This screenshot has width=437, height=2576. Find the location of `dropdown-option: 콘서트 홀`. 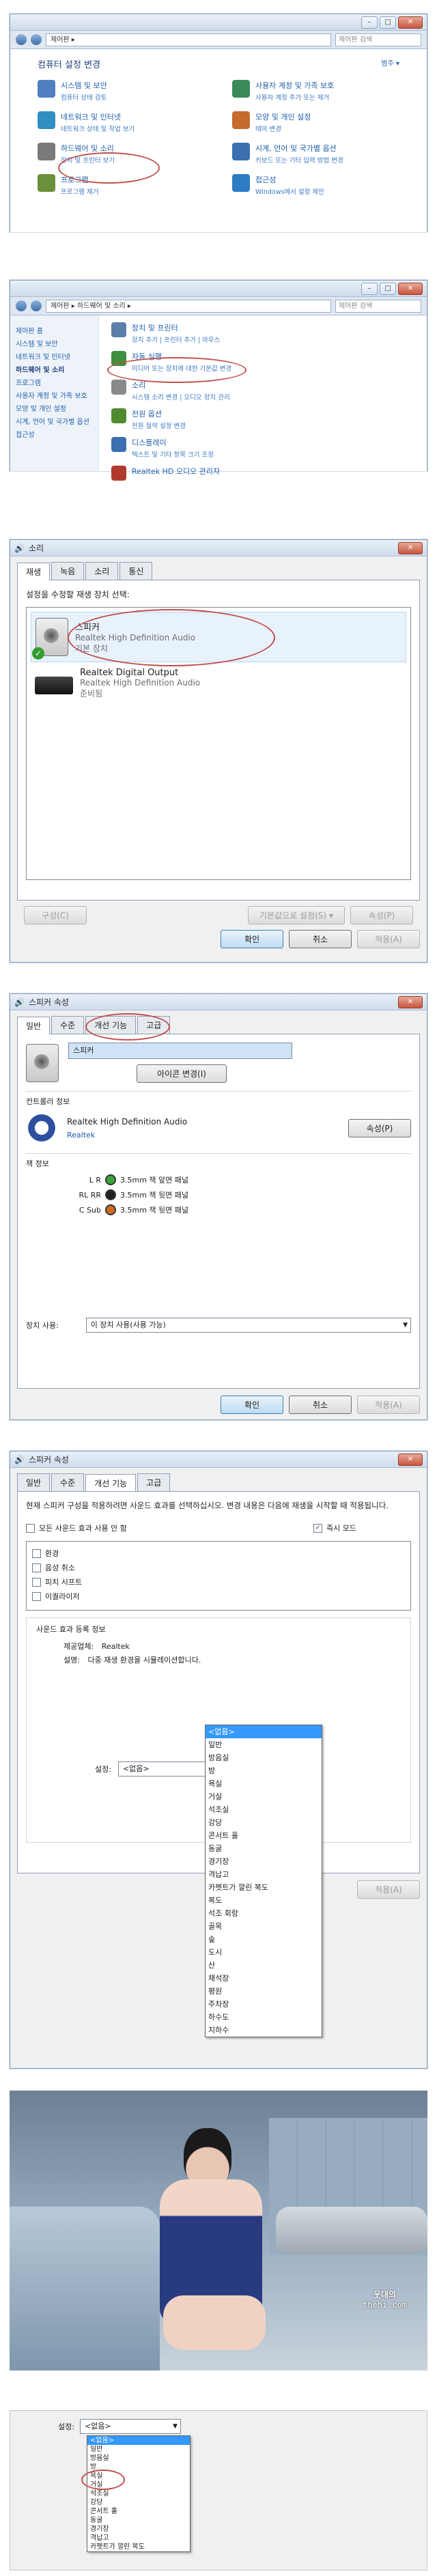

dropdown-option: 콘서트 홀 is located at coordinates (264, 1836).